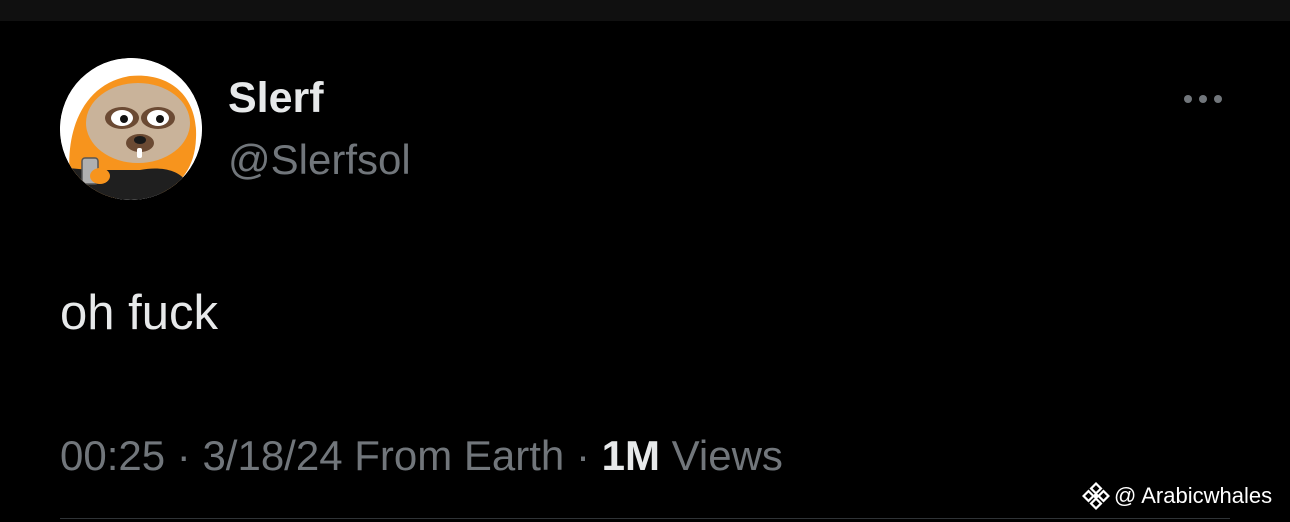  Describe the element at coordinates (1193, 495) in the screenshot. I see `watermark-text: @ Arabicwhales` at that location.